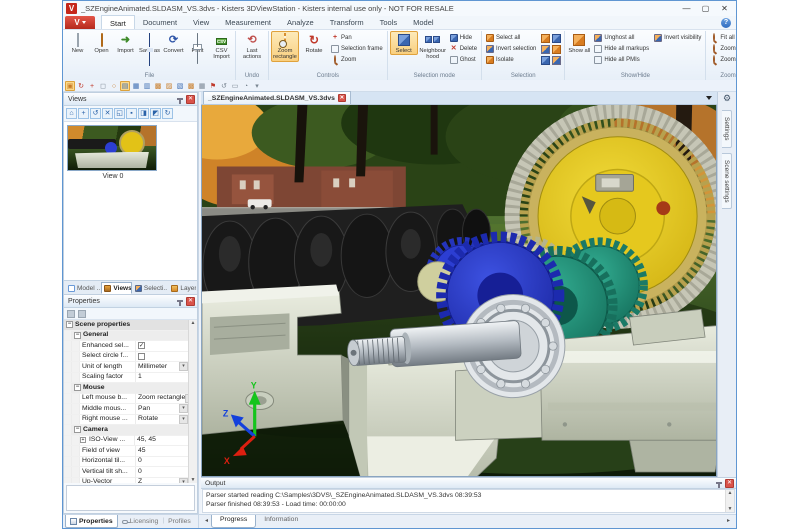  Describe the element at coordinates (126, 325) in the screenshot. I see `group-scene-properties: Scene properties` at that location.